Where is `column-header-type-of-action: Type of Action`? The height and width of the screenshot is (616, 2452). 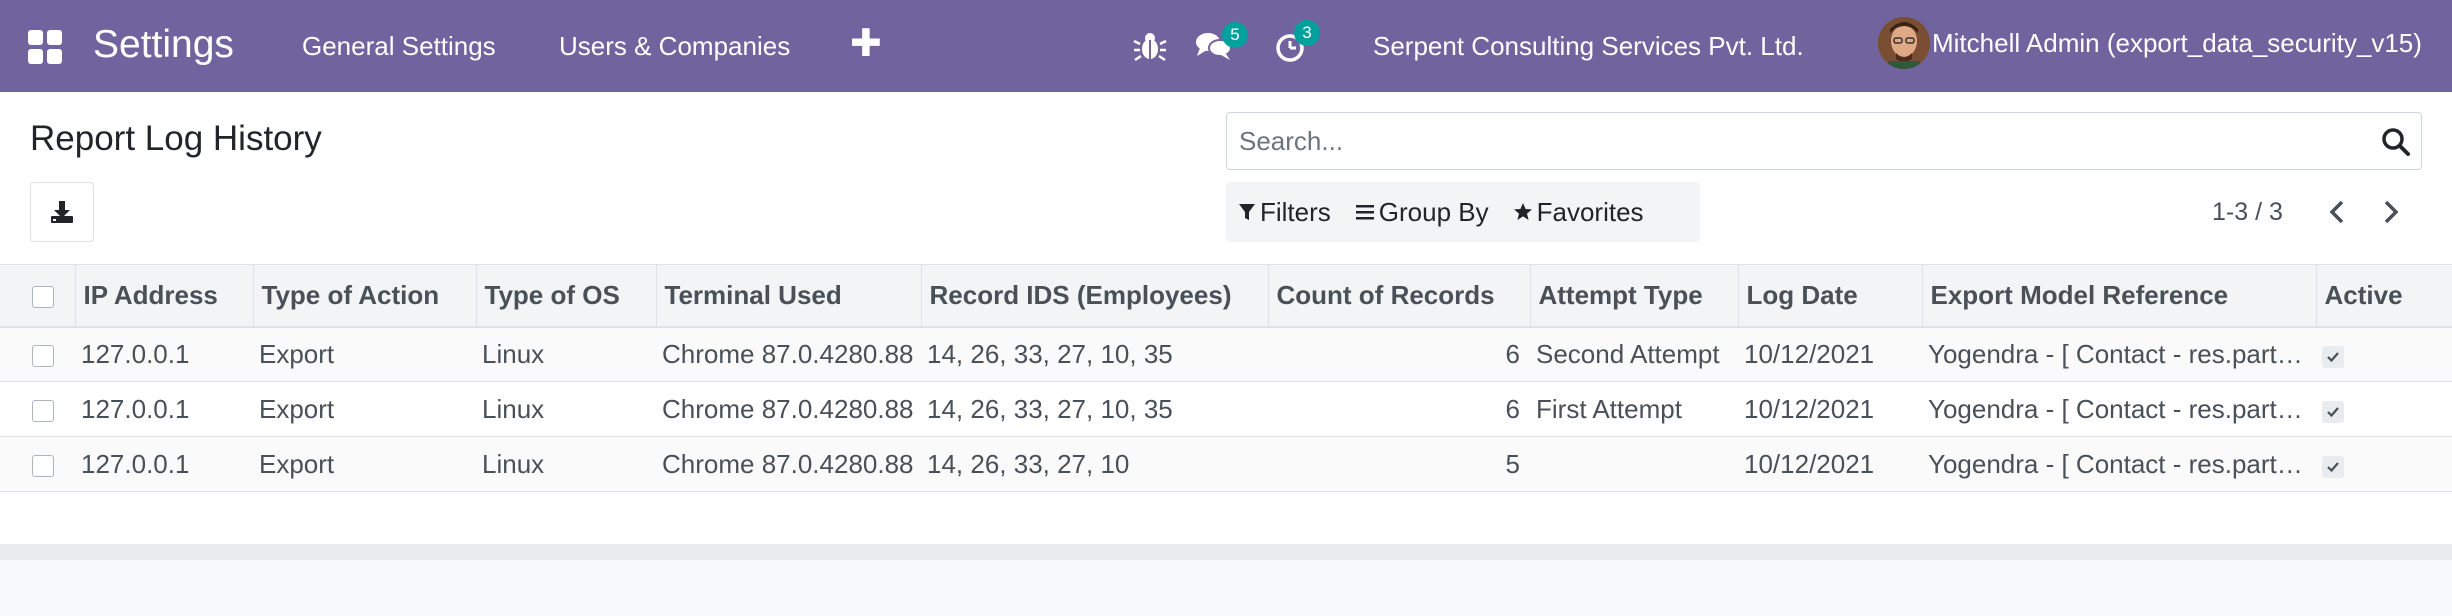
column-header-type-of-action: Type of Action is located at coordinates (365, 296).